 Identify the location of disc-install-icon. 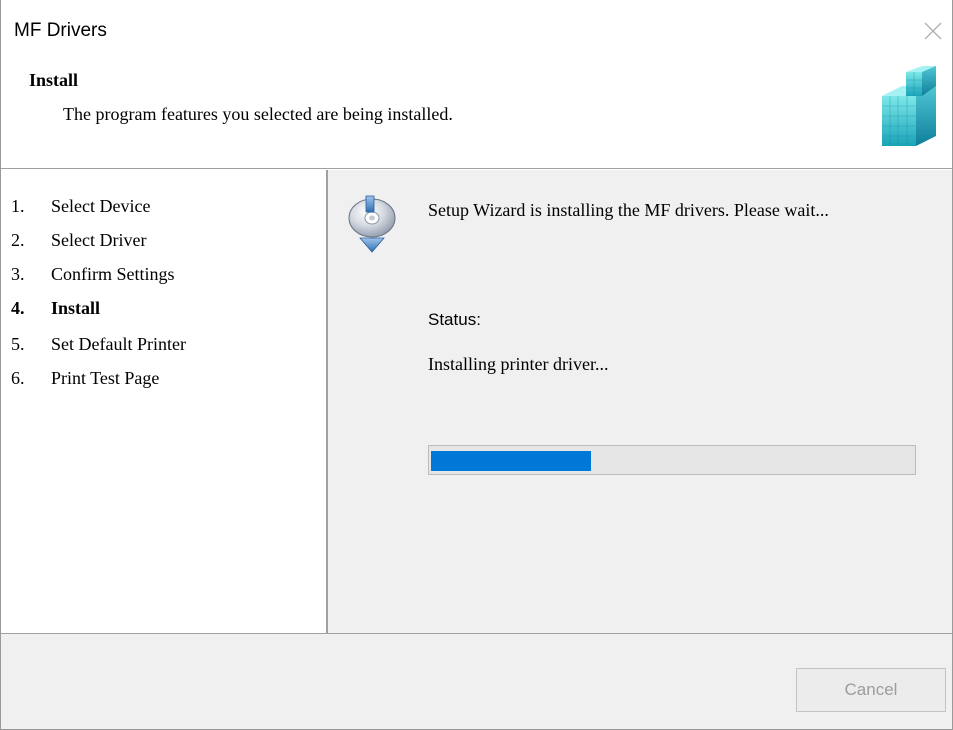
(372, 224).